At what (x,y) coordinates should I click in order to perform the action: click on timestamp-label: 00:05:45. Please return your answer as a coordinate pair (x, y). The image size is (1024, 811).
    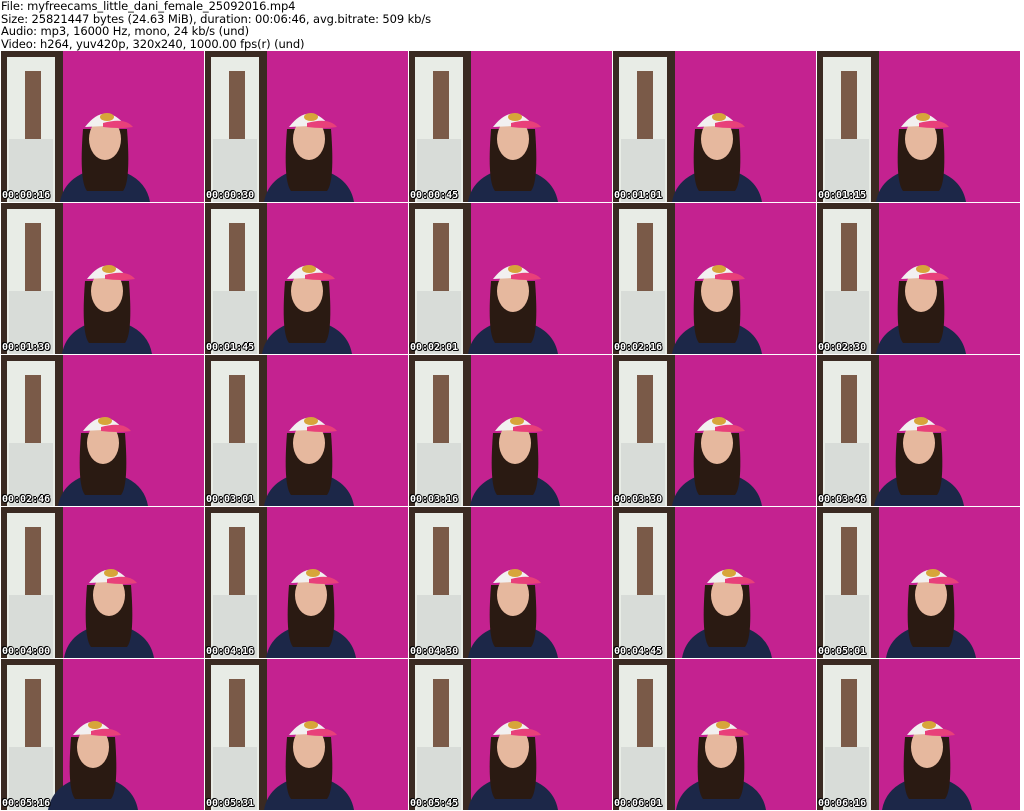
    Looking at the image, I should click on (434, 803).